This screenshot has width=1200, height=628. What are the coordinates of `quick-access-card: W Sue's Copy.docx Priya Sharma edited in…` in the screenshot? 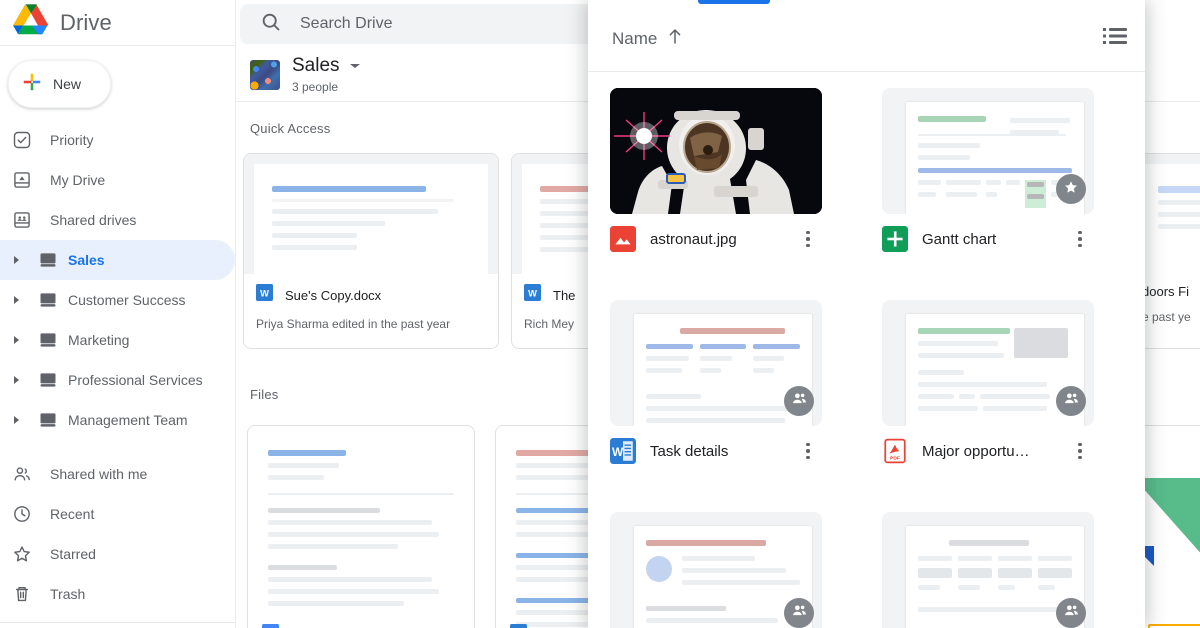 It's located at (371, 251).